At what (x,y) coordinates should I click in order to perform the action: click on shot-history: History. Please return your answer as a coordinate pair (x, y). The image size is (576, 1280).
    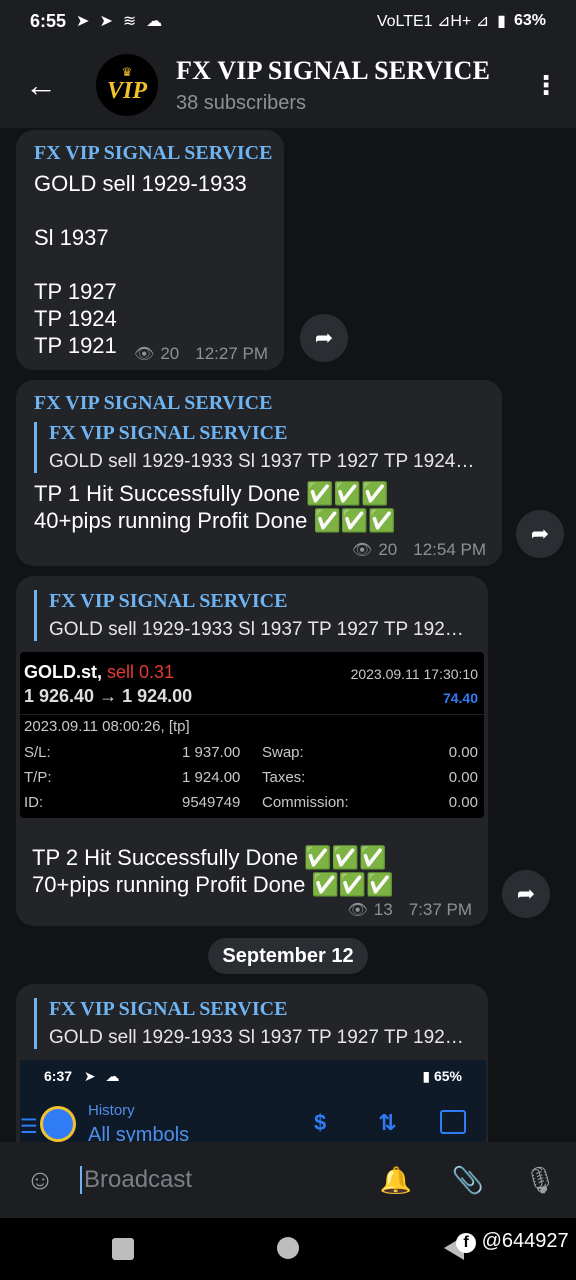
    Looking at the image, I should click on (111, 1110).